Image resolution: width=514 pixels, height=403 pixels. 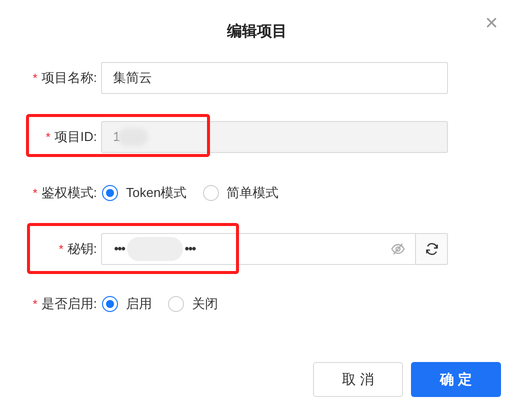 What do you see at coordinates (193, 304) in the screenshot?
I see `radio-option: 关闭` at bounding box center [193, 304].